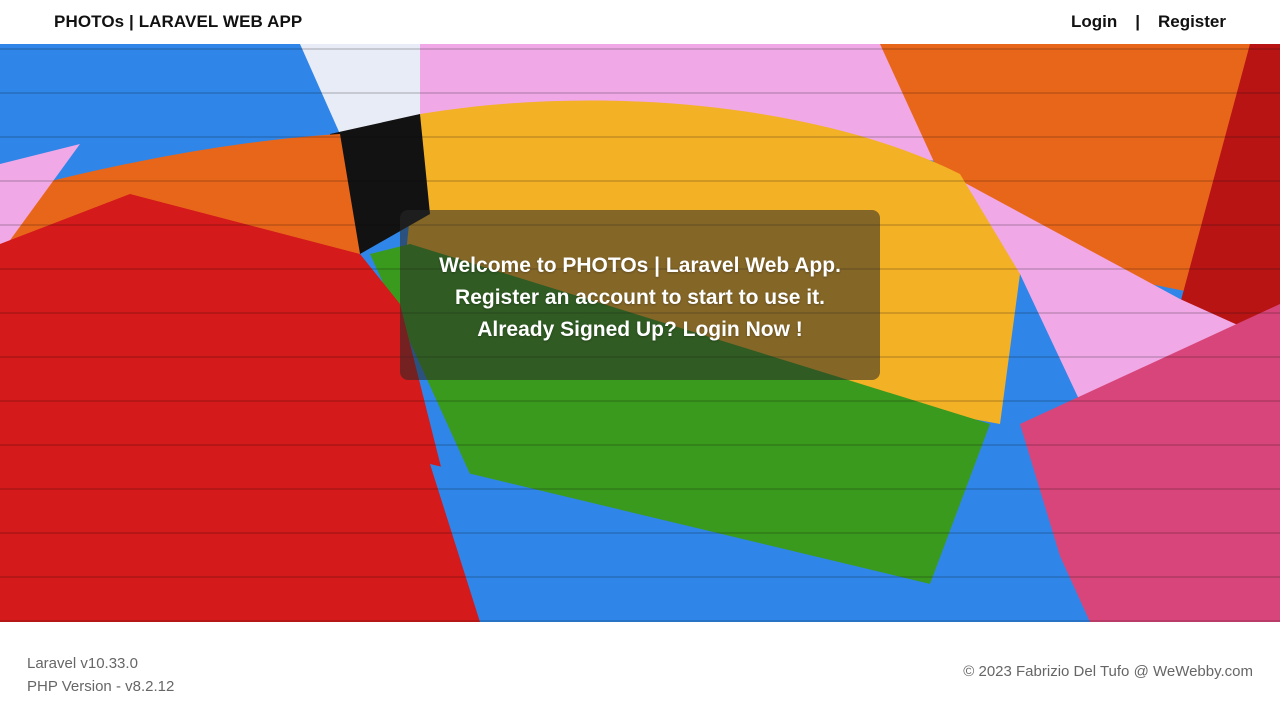 This screenshot has height=720, width=1280. What do you see at coordinates (640, 297) in the screenshot?
I see `welcome-line-2: Register an account to start to use it.` at bounding box center [640, 297].